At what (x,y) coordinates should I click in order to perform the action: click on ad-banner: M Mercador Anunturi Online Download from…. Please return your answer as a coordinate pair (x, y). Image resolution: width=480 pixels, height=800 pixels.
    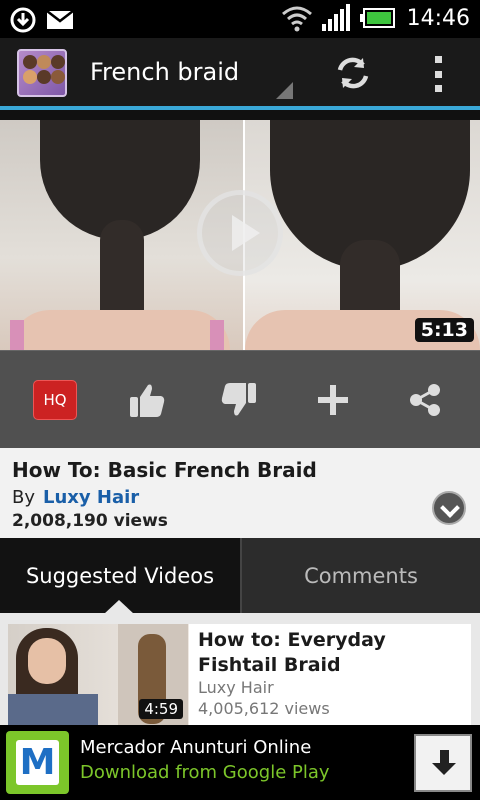
    Looking at the image, I should click on (240, 762).